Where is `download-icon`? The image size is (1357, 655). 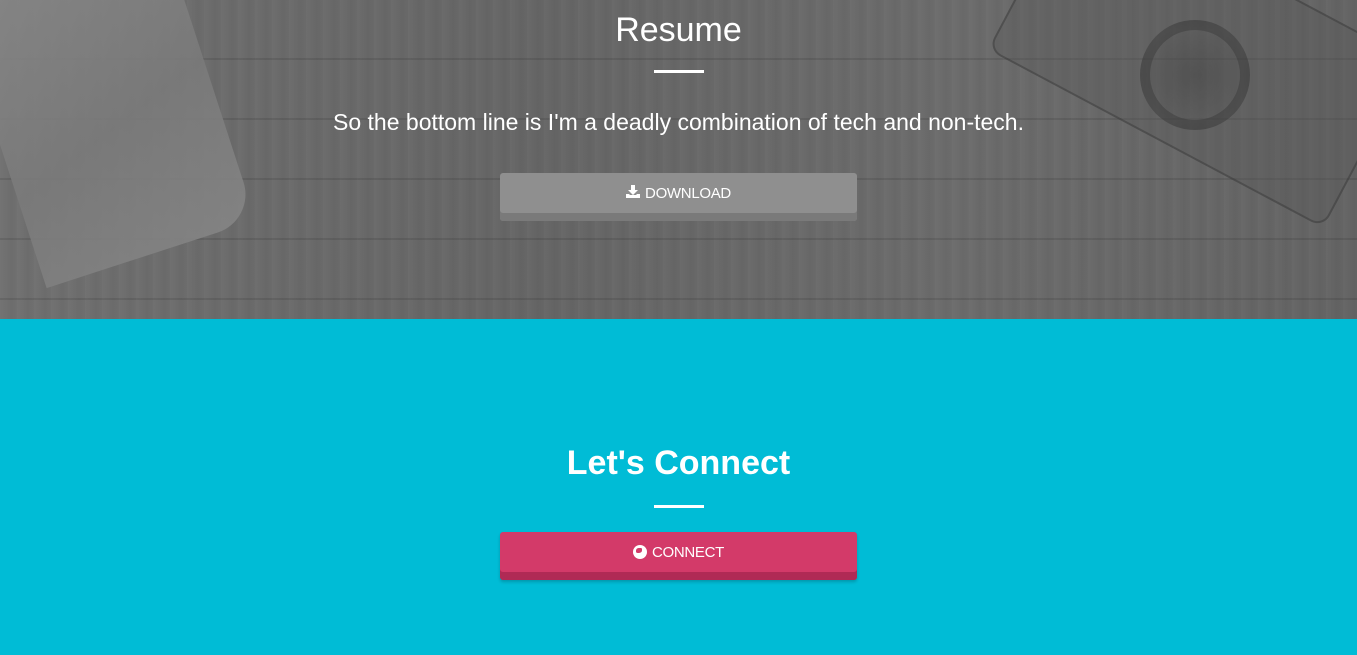 download-icon is located at coordinates (633, 193).